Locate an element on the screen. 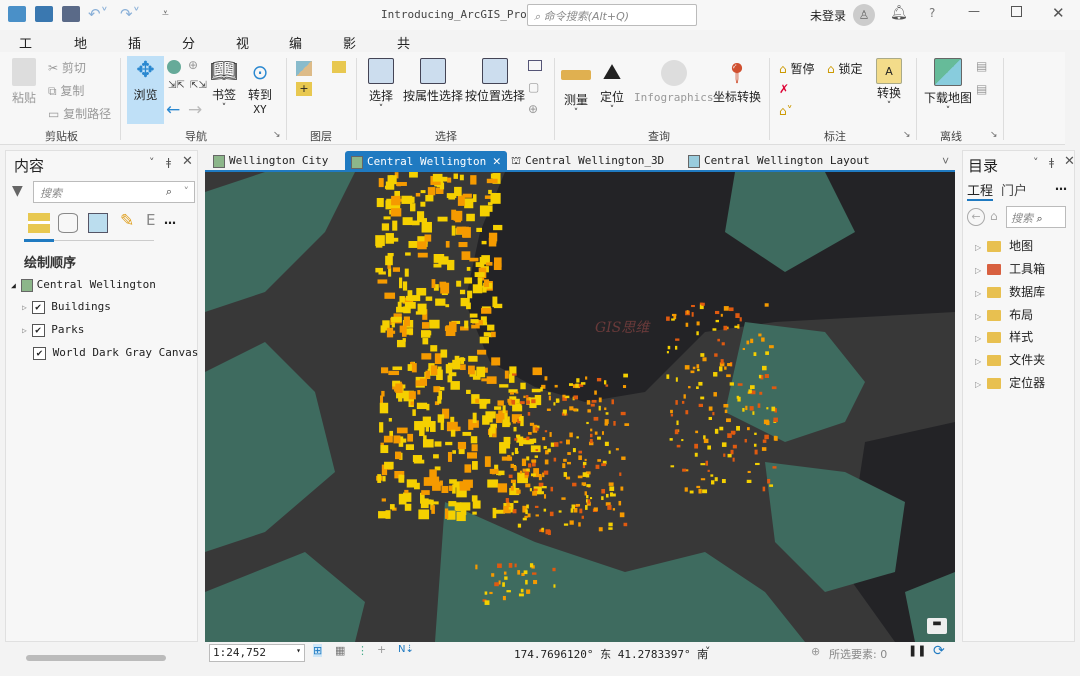  goto-xy-button: ⊙ 转到 XY is located at coordinates (260, 87).